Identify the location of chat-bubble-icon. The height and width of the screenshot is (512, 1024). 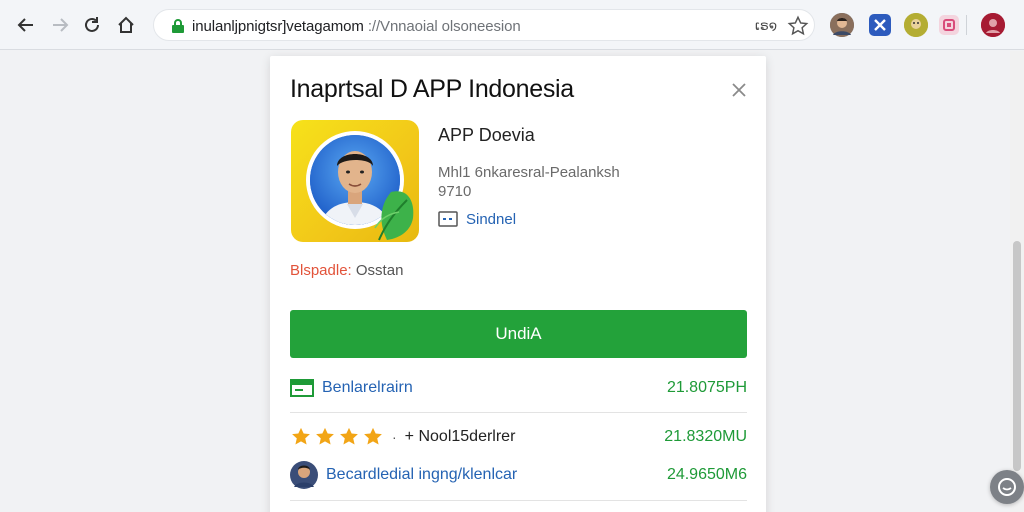
(1007, 487).